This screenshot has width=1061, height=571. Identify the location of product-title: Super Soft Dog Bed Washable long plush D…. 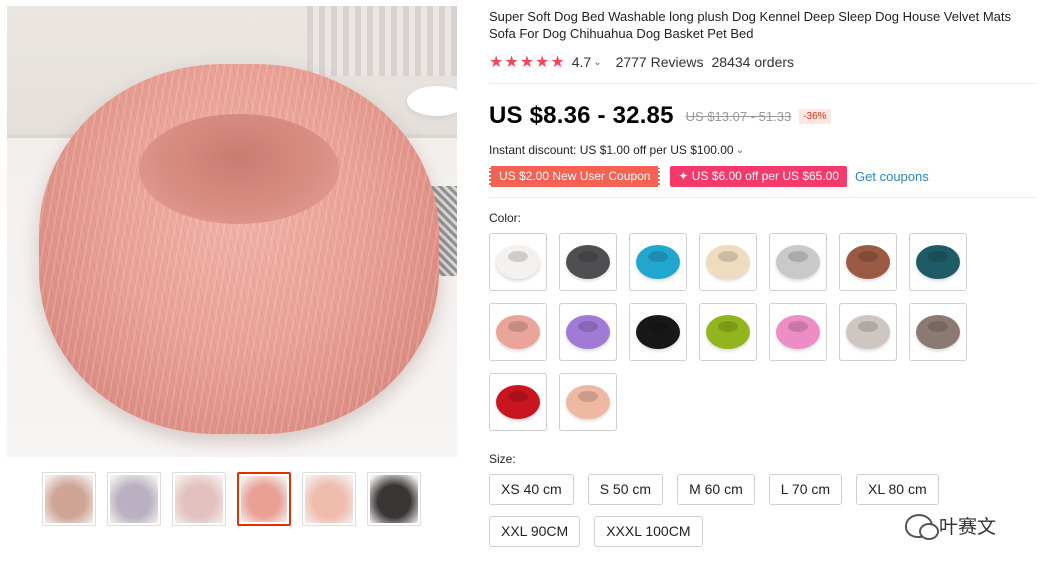
(750, 25).